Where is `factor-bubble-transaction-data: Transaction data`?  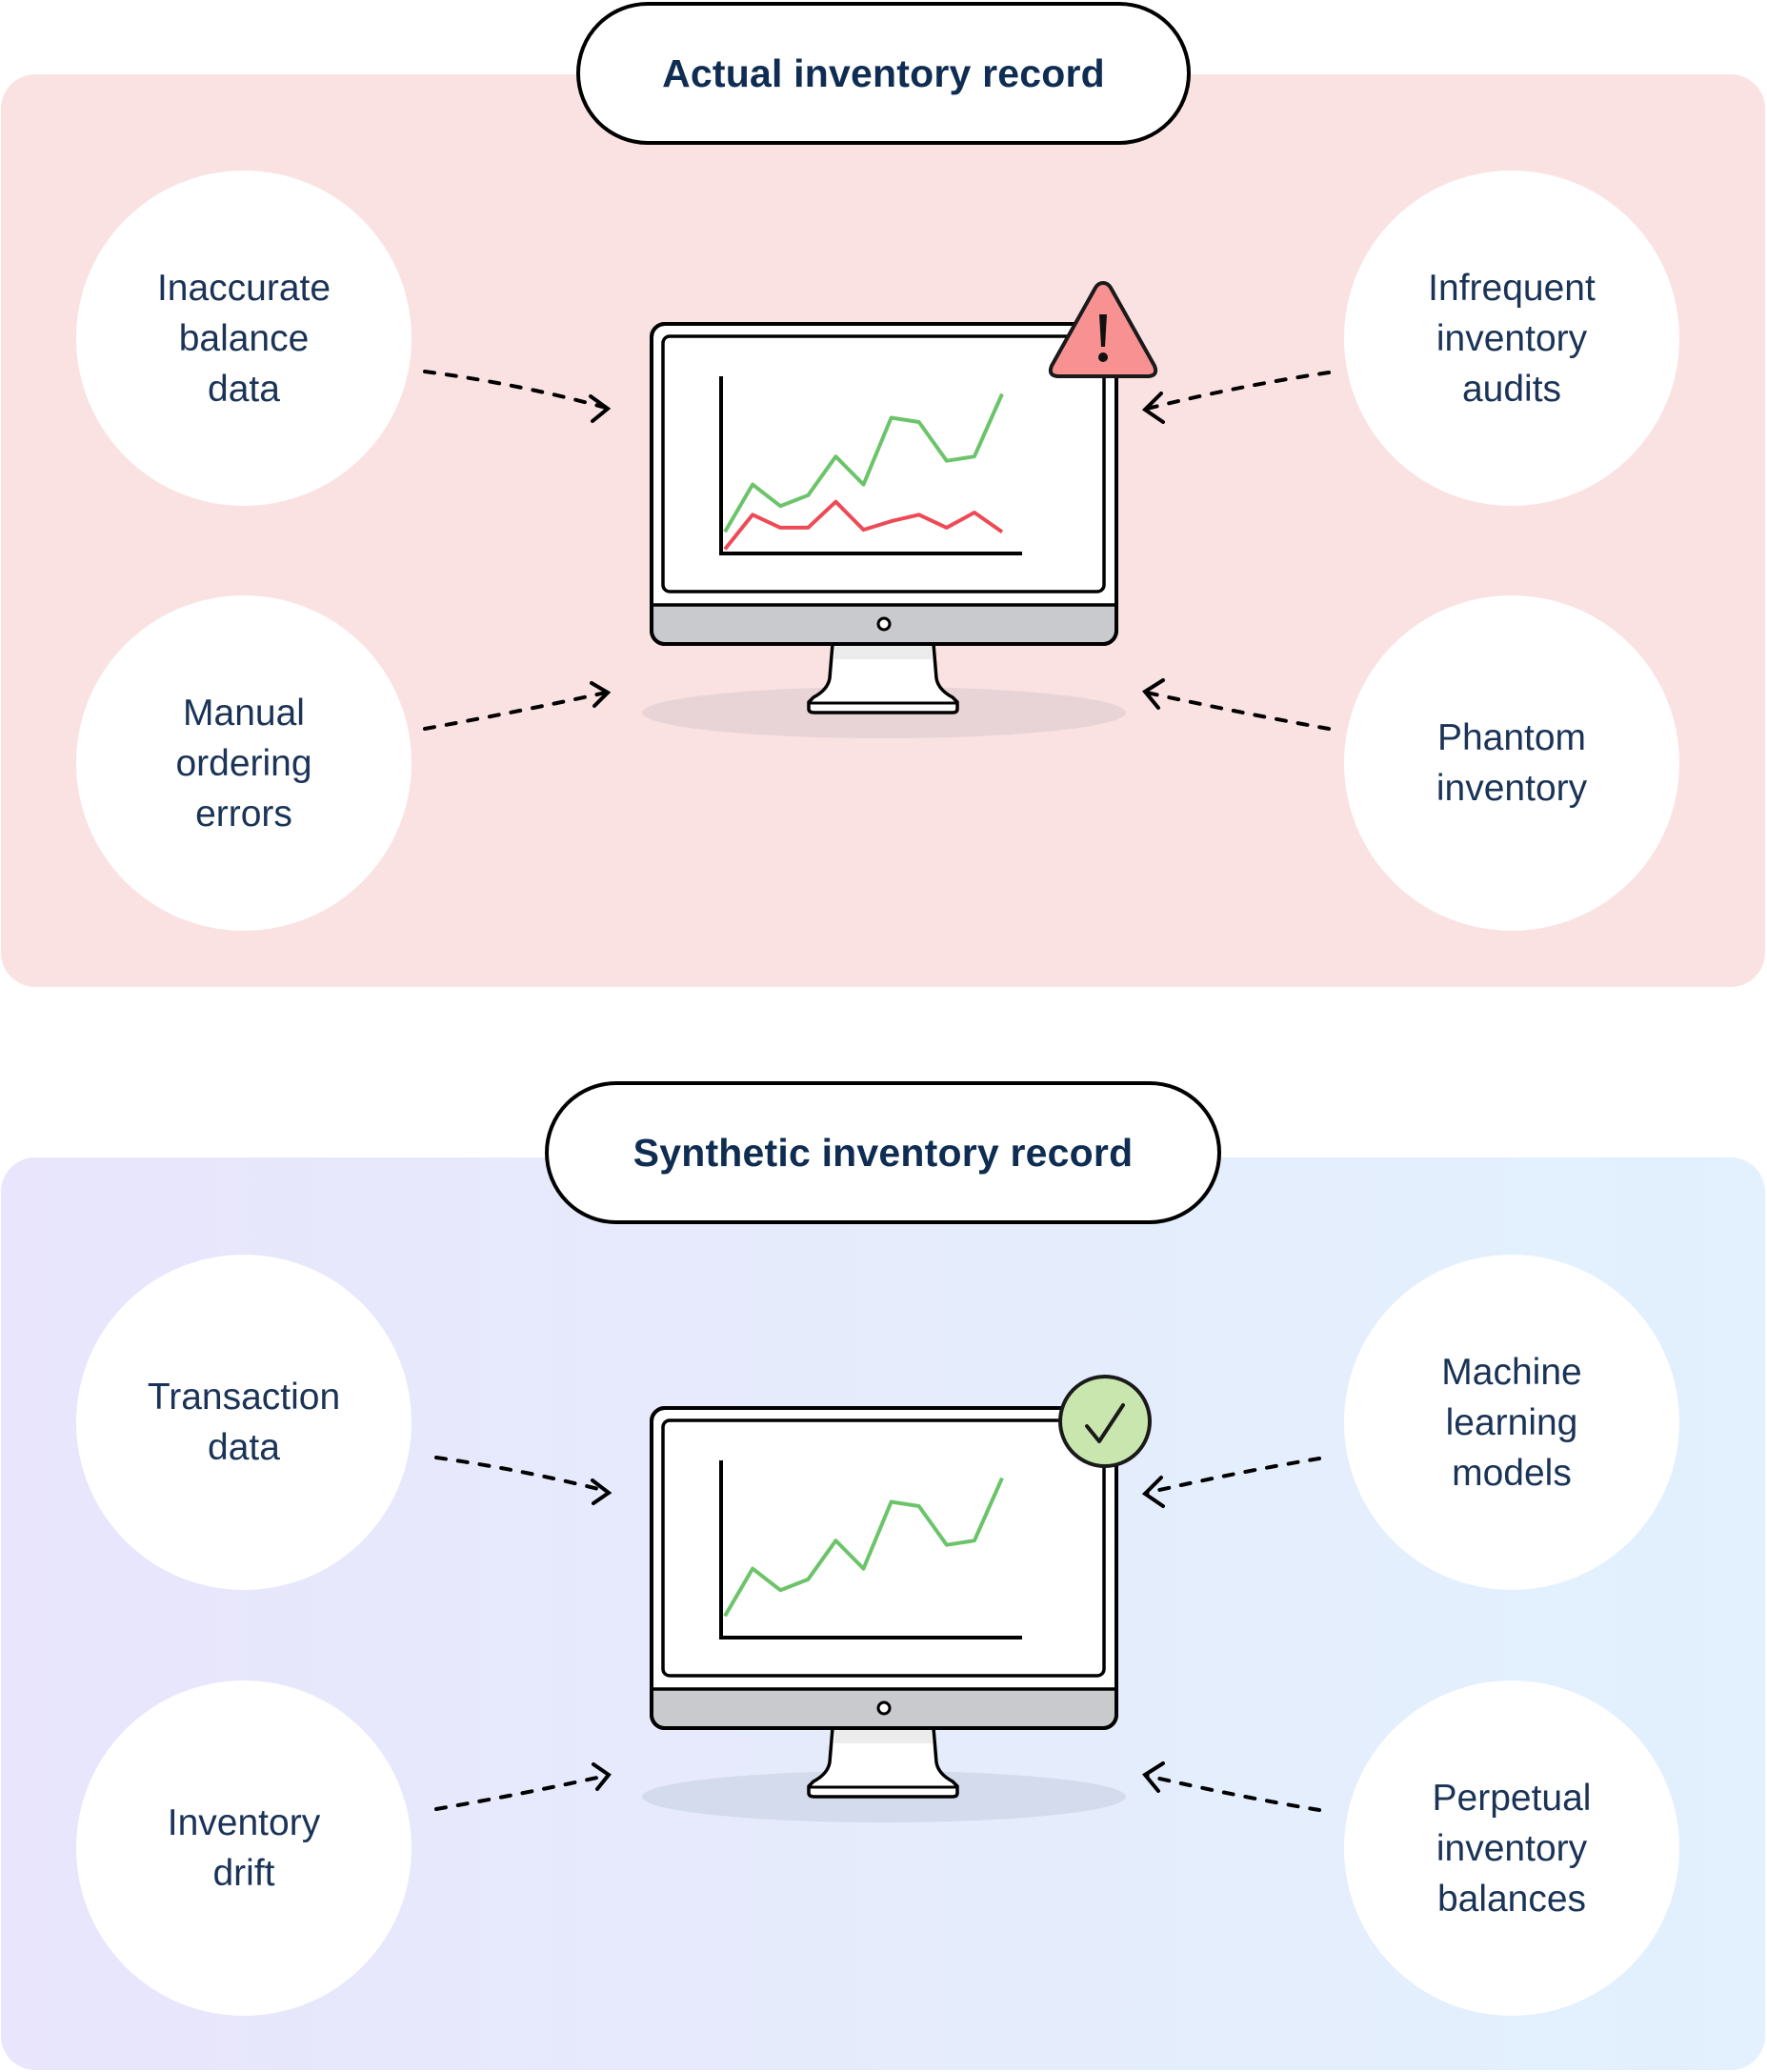 factor-bubble-transaction-data: Transaction data is located at coordinates (244, 1422).